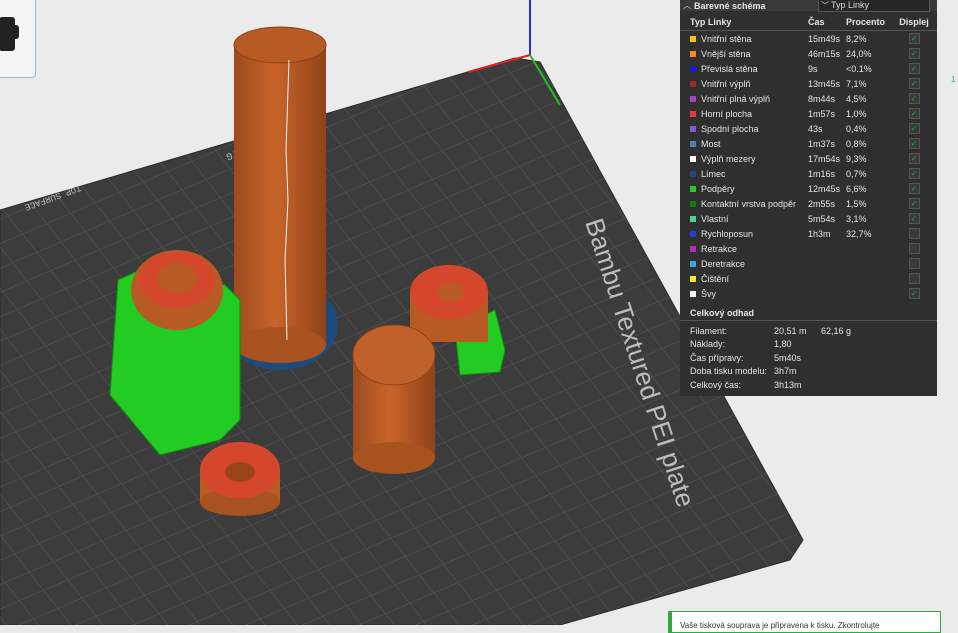 This screenshot has height=633, width=958. What do you see at coordinates (874, 6) in the screenshot?
I see `view-type-dropdown: ﹀ Typ Linky` at bounding box center [874, 6].